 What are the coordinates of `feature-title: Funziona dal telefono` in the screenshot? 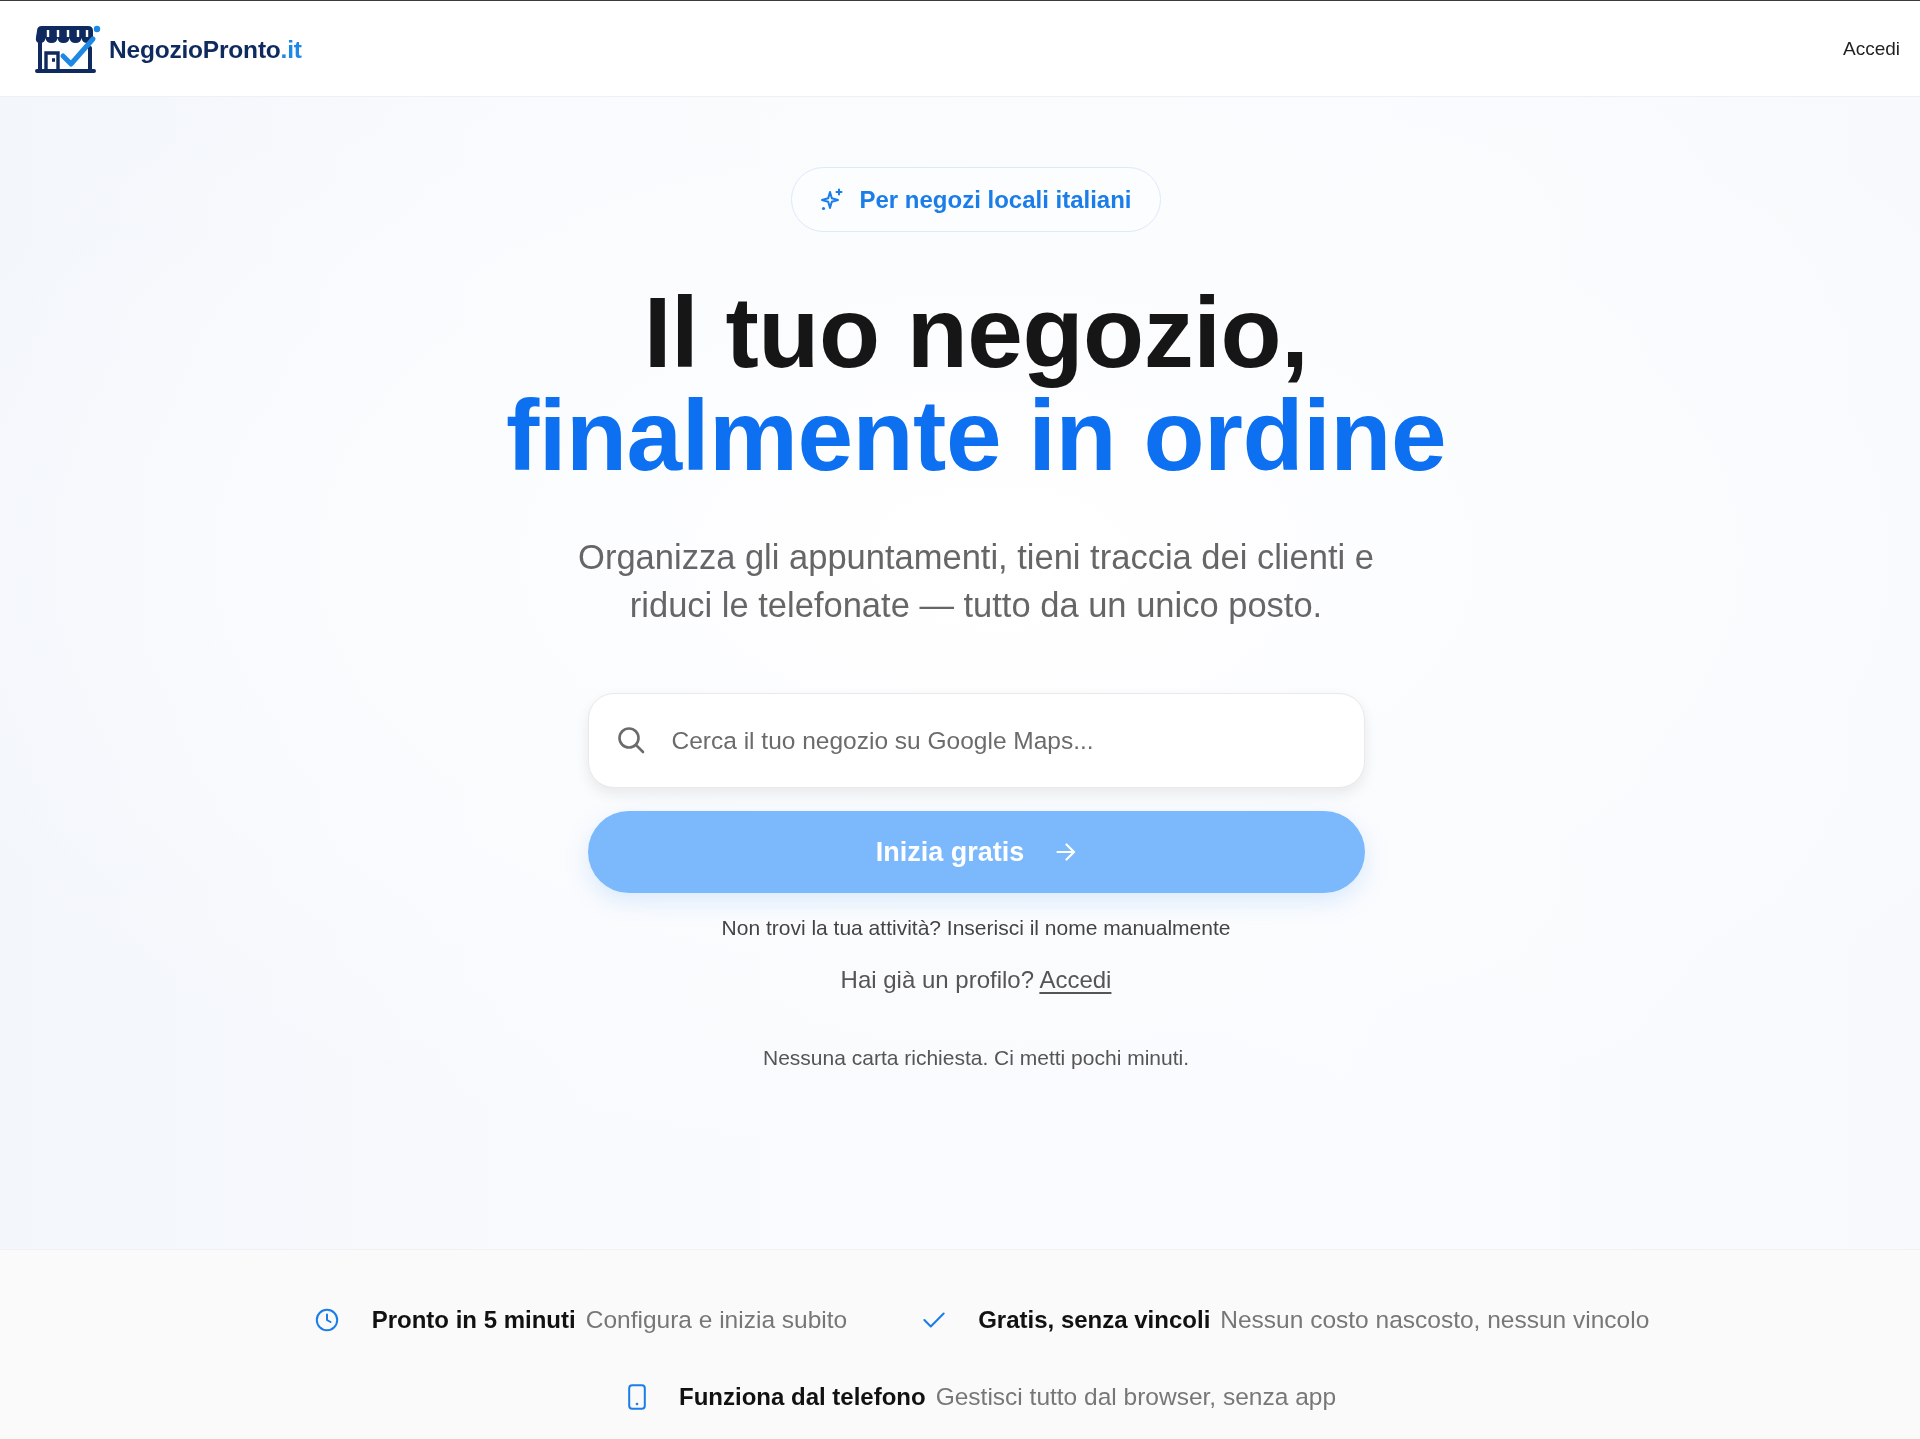 It's located at (802, 1397).